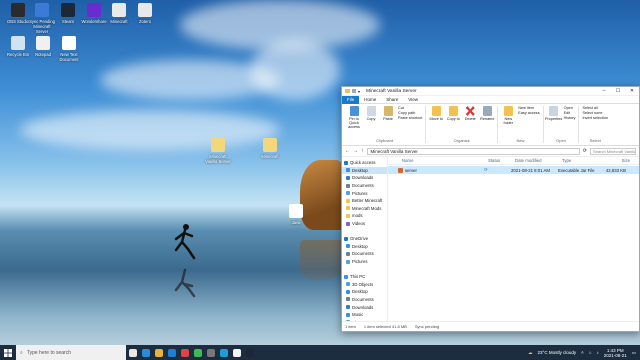 Image resolution: width=640 pixels, height=360 pixels. What do you see at coordinates (357, 216) in the screenshot?
I see `nav-item-label: mods` at bounding box center [357, 216].